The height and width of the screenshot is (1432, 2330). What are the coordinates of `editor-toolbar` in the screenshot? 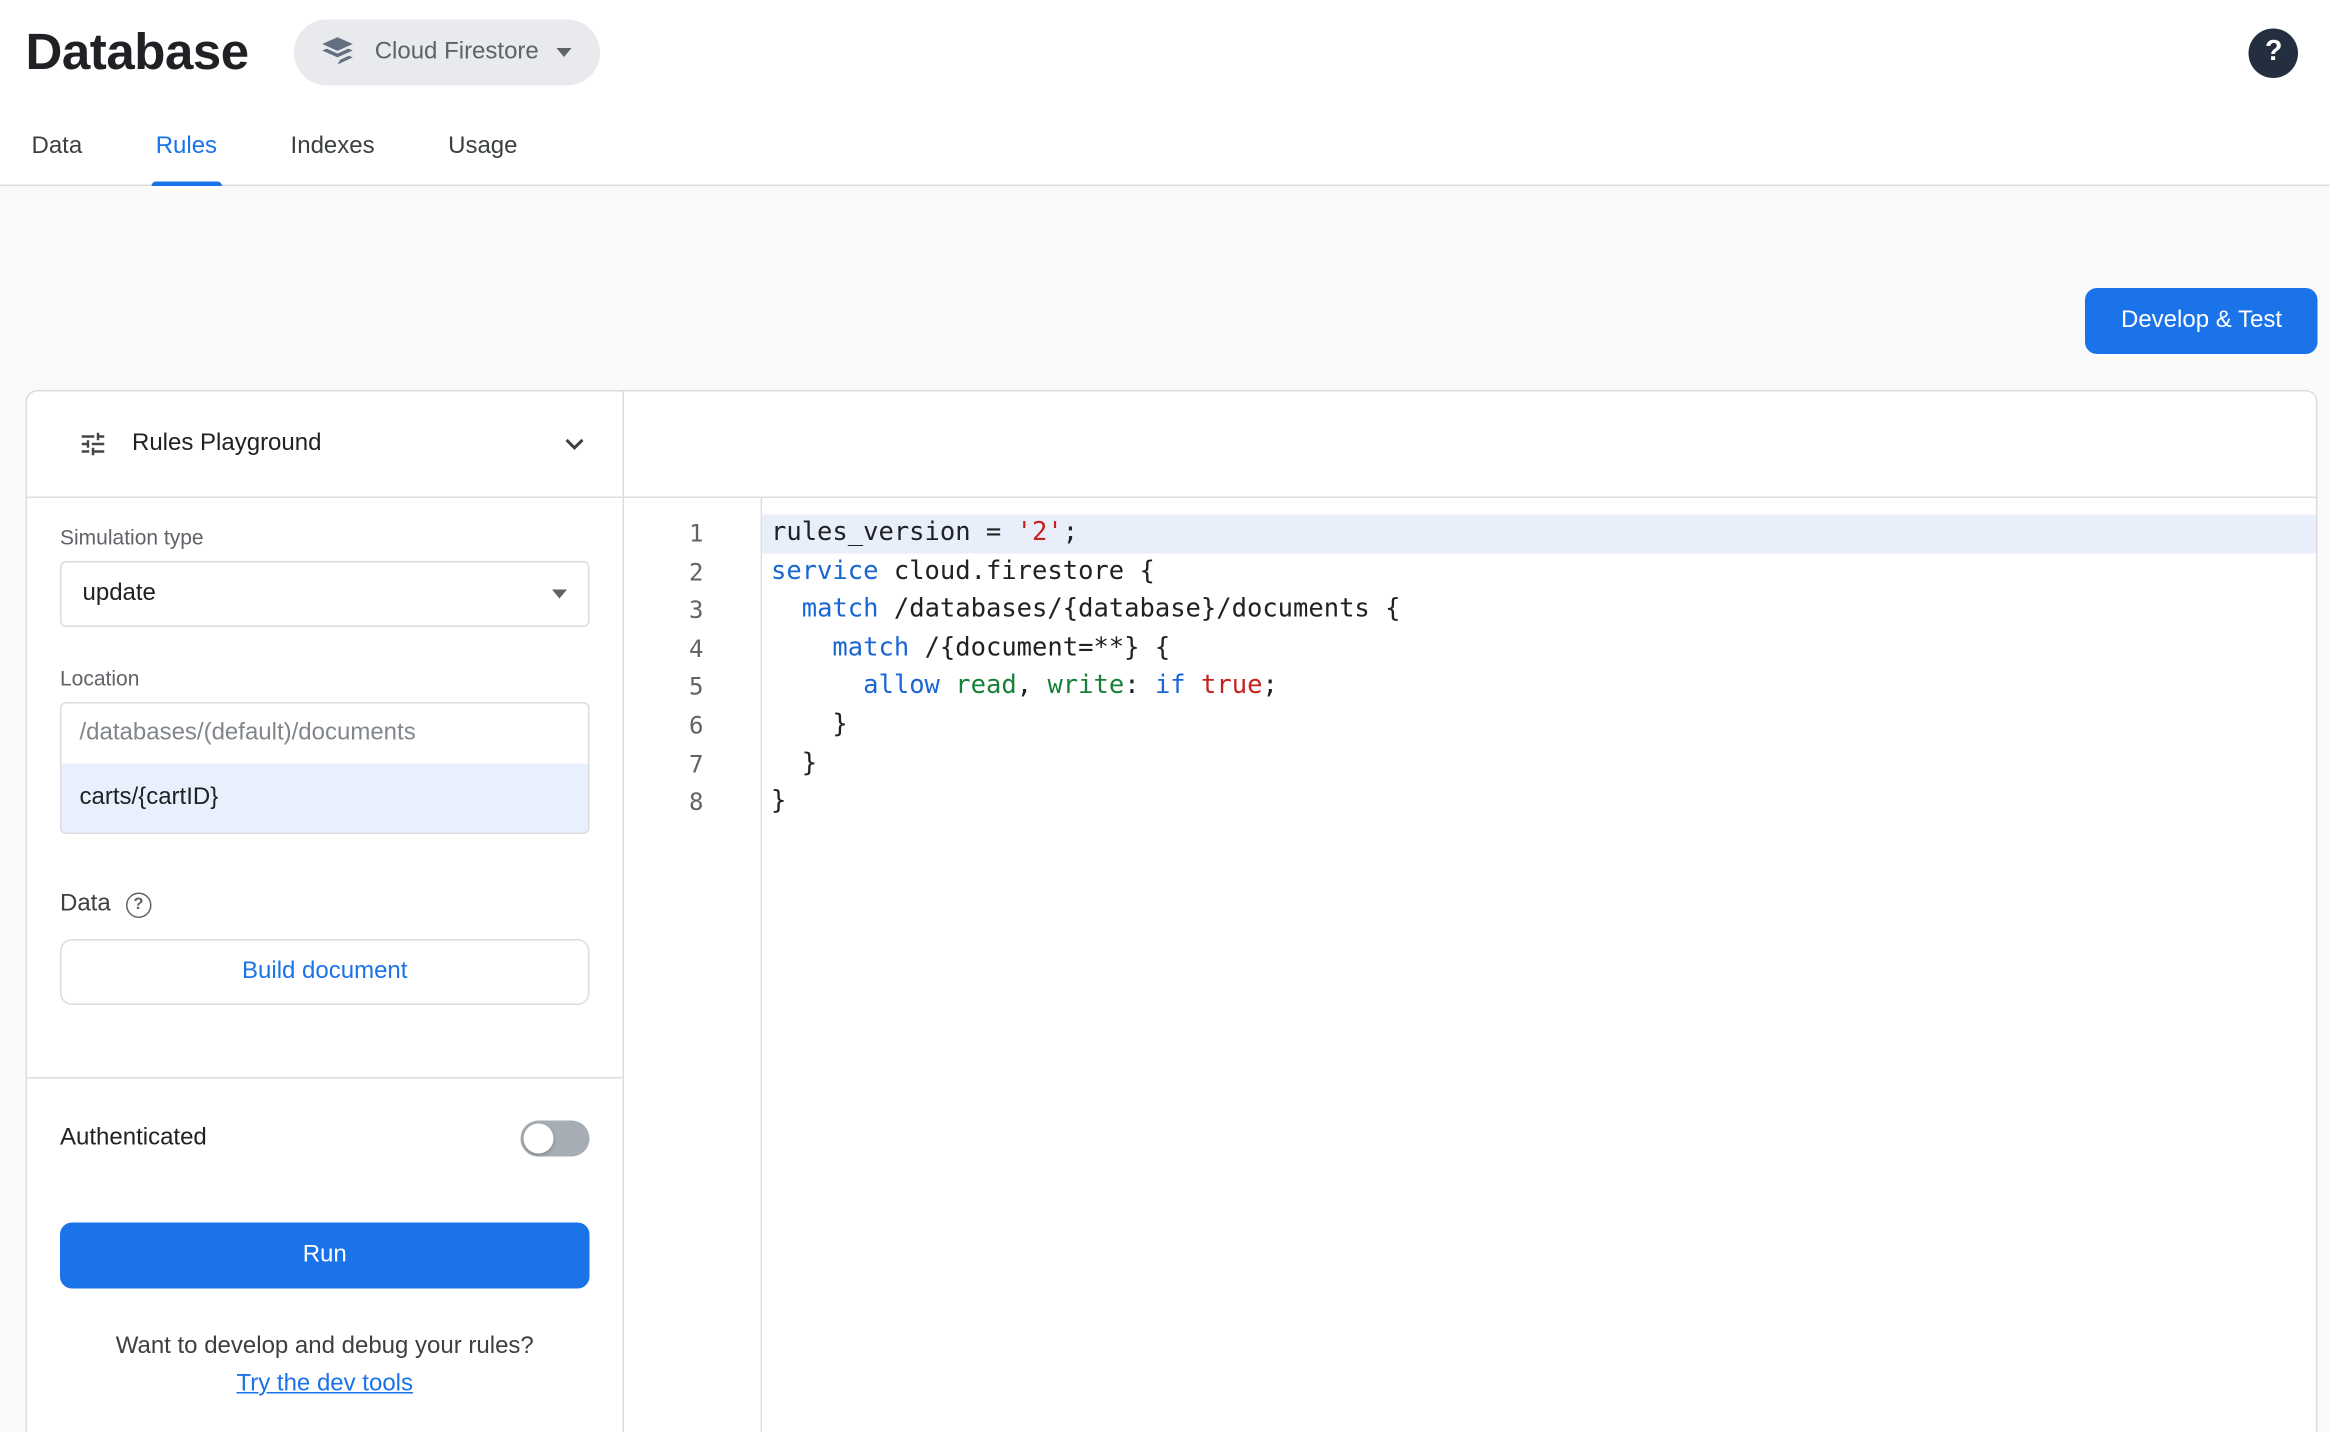 It's located at (1470, 444).